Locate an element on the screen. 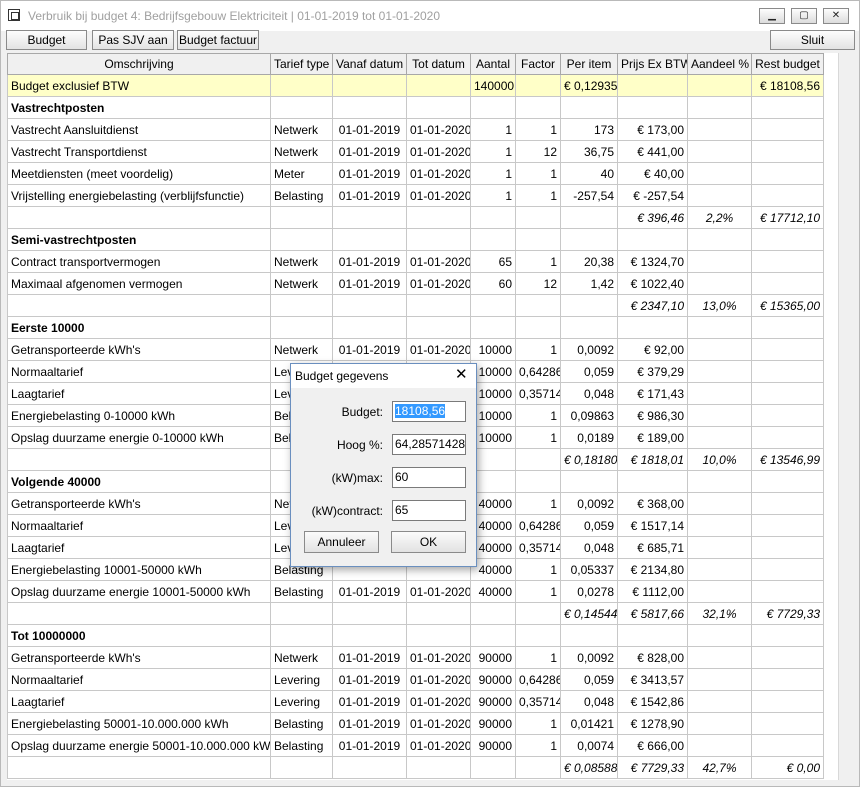 This screenshot has width=860, height=787. table-row: € 396,46 2,2% € 17712,10 is located at coordinates (415, 217).